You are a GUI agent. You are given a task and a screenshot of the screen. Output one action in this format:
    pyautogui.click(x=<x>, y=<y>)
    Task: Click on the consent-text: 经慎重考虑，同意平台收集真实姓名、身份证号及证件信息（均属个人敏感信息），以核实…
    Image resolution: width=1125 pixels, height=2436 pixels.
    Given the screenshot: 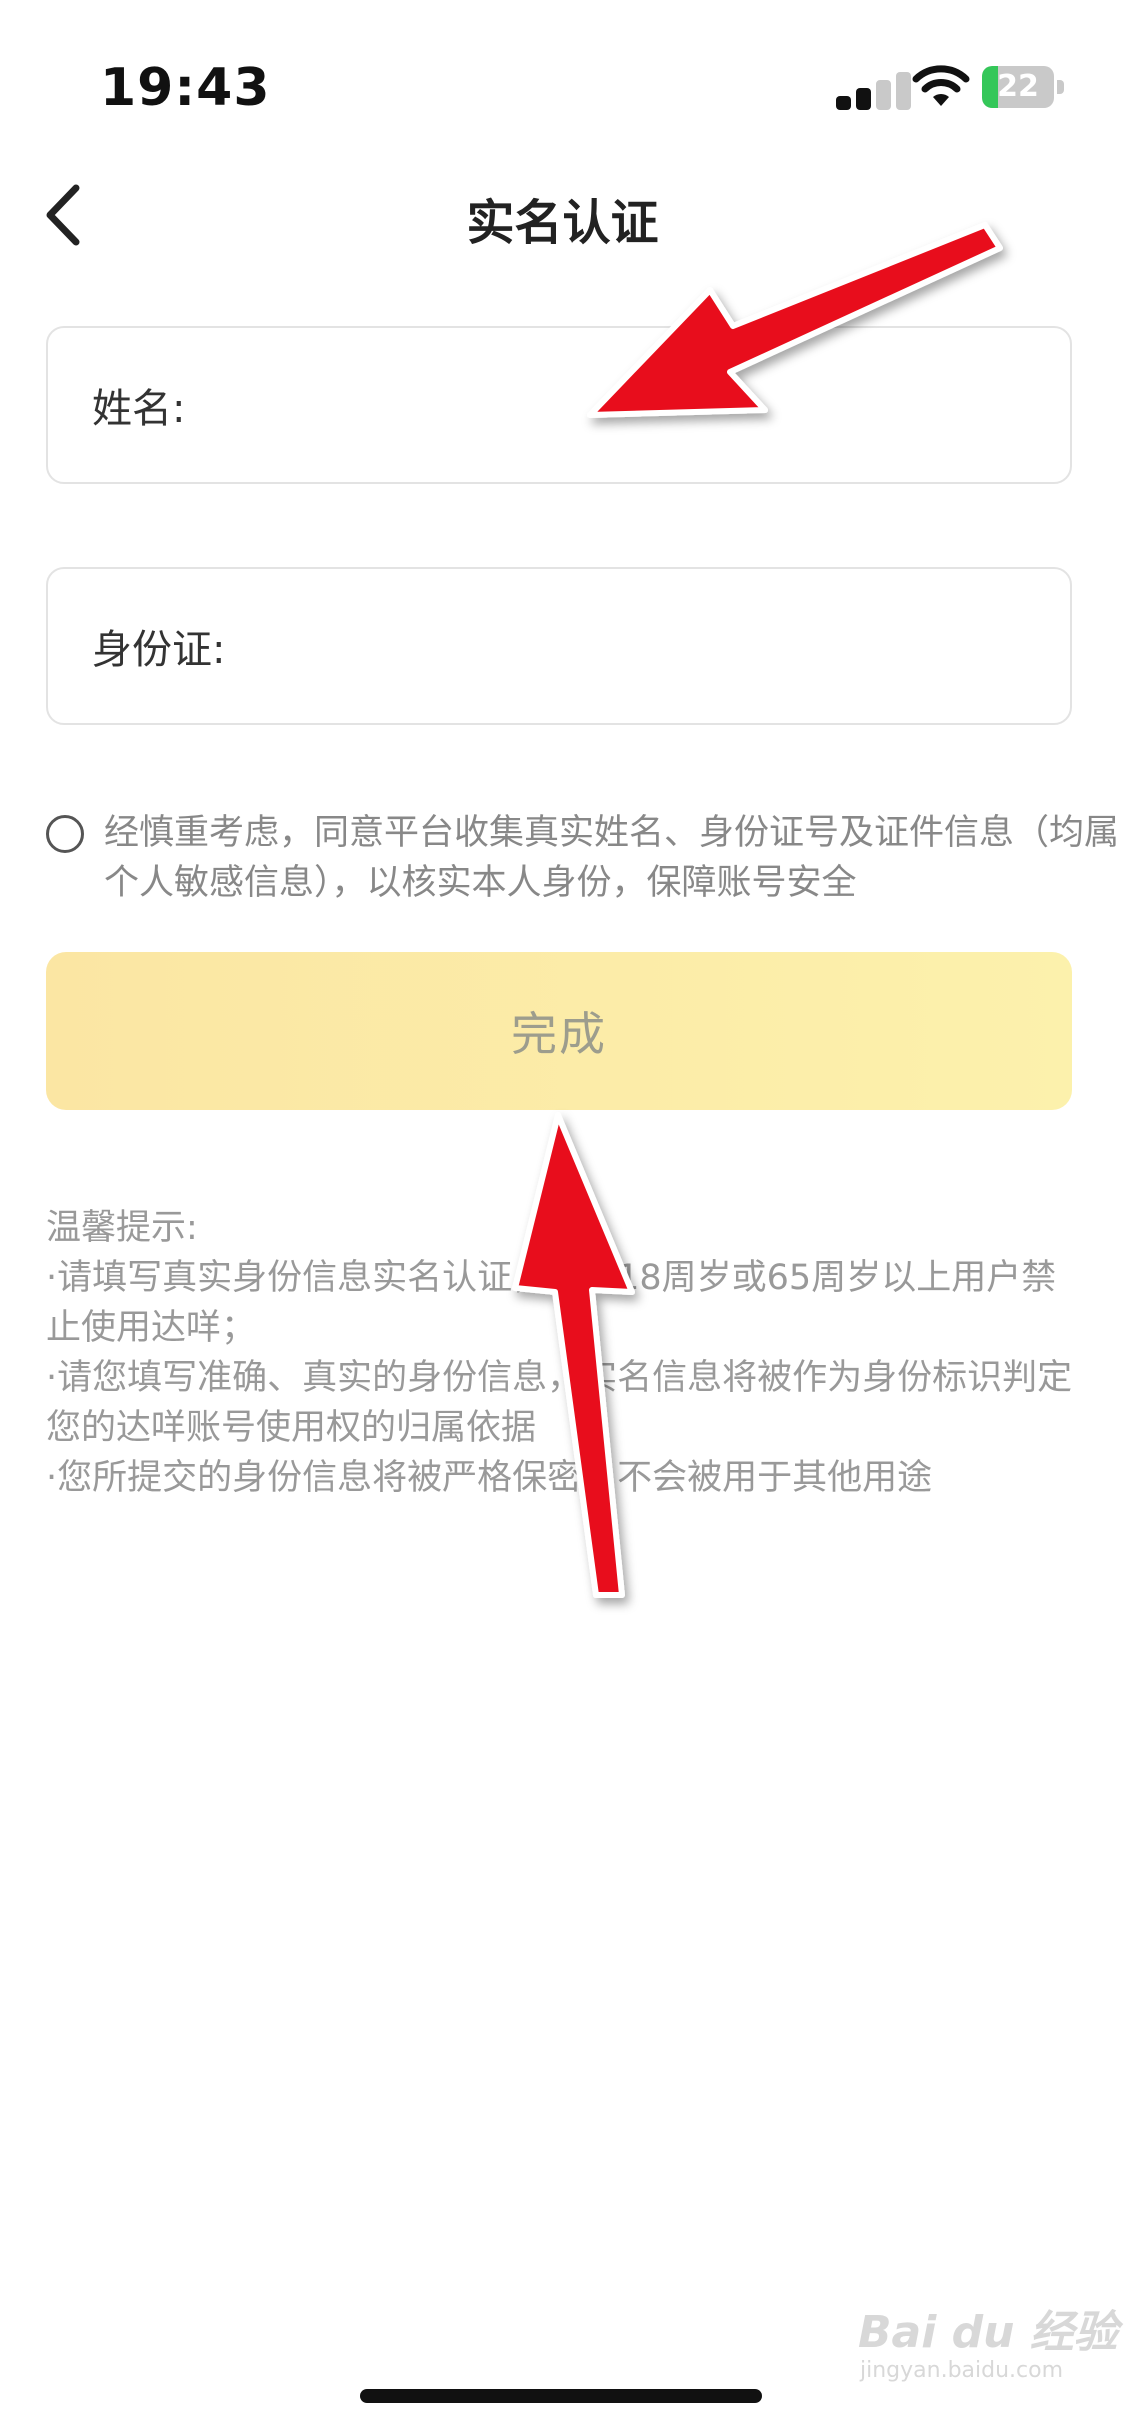 What is the action you would take?
    pyautogui.click(x=612, y=858)
    